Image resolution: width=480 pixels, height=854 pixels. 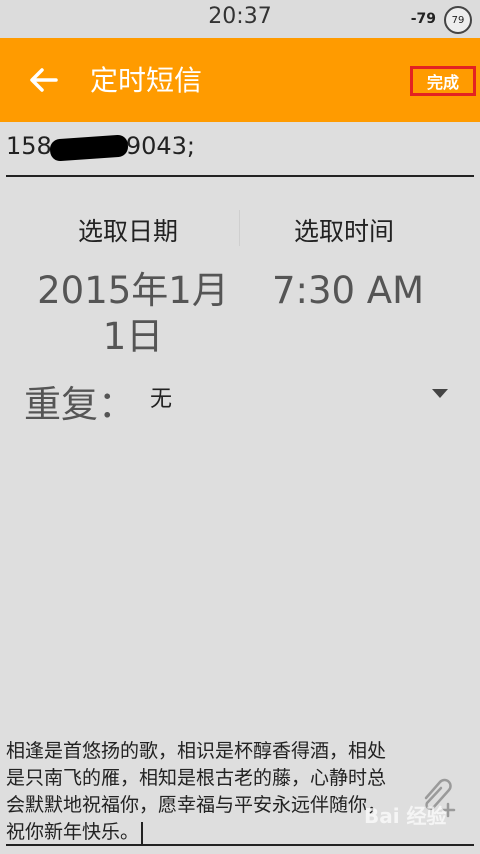 What do you see at coordinates (423, 19) in the screenshot?
I see `signal-strength: -79` at bounding box center [423, 19].